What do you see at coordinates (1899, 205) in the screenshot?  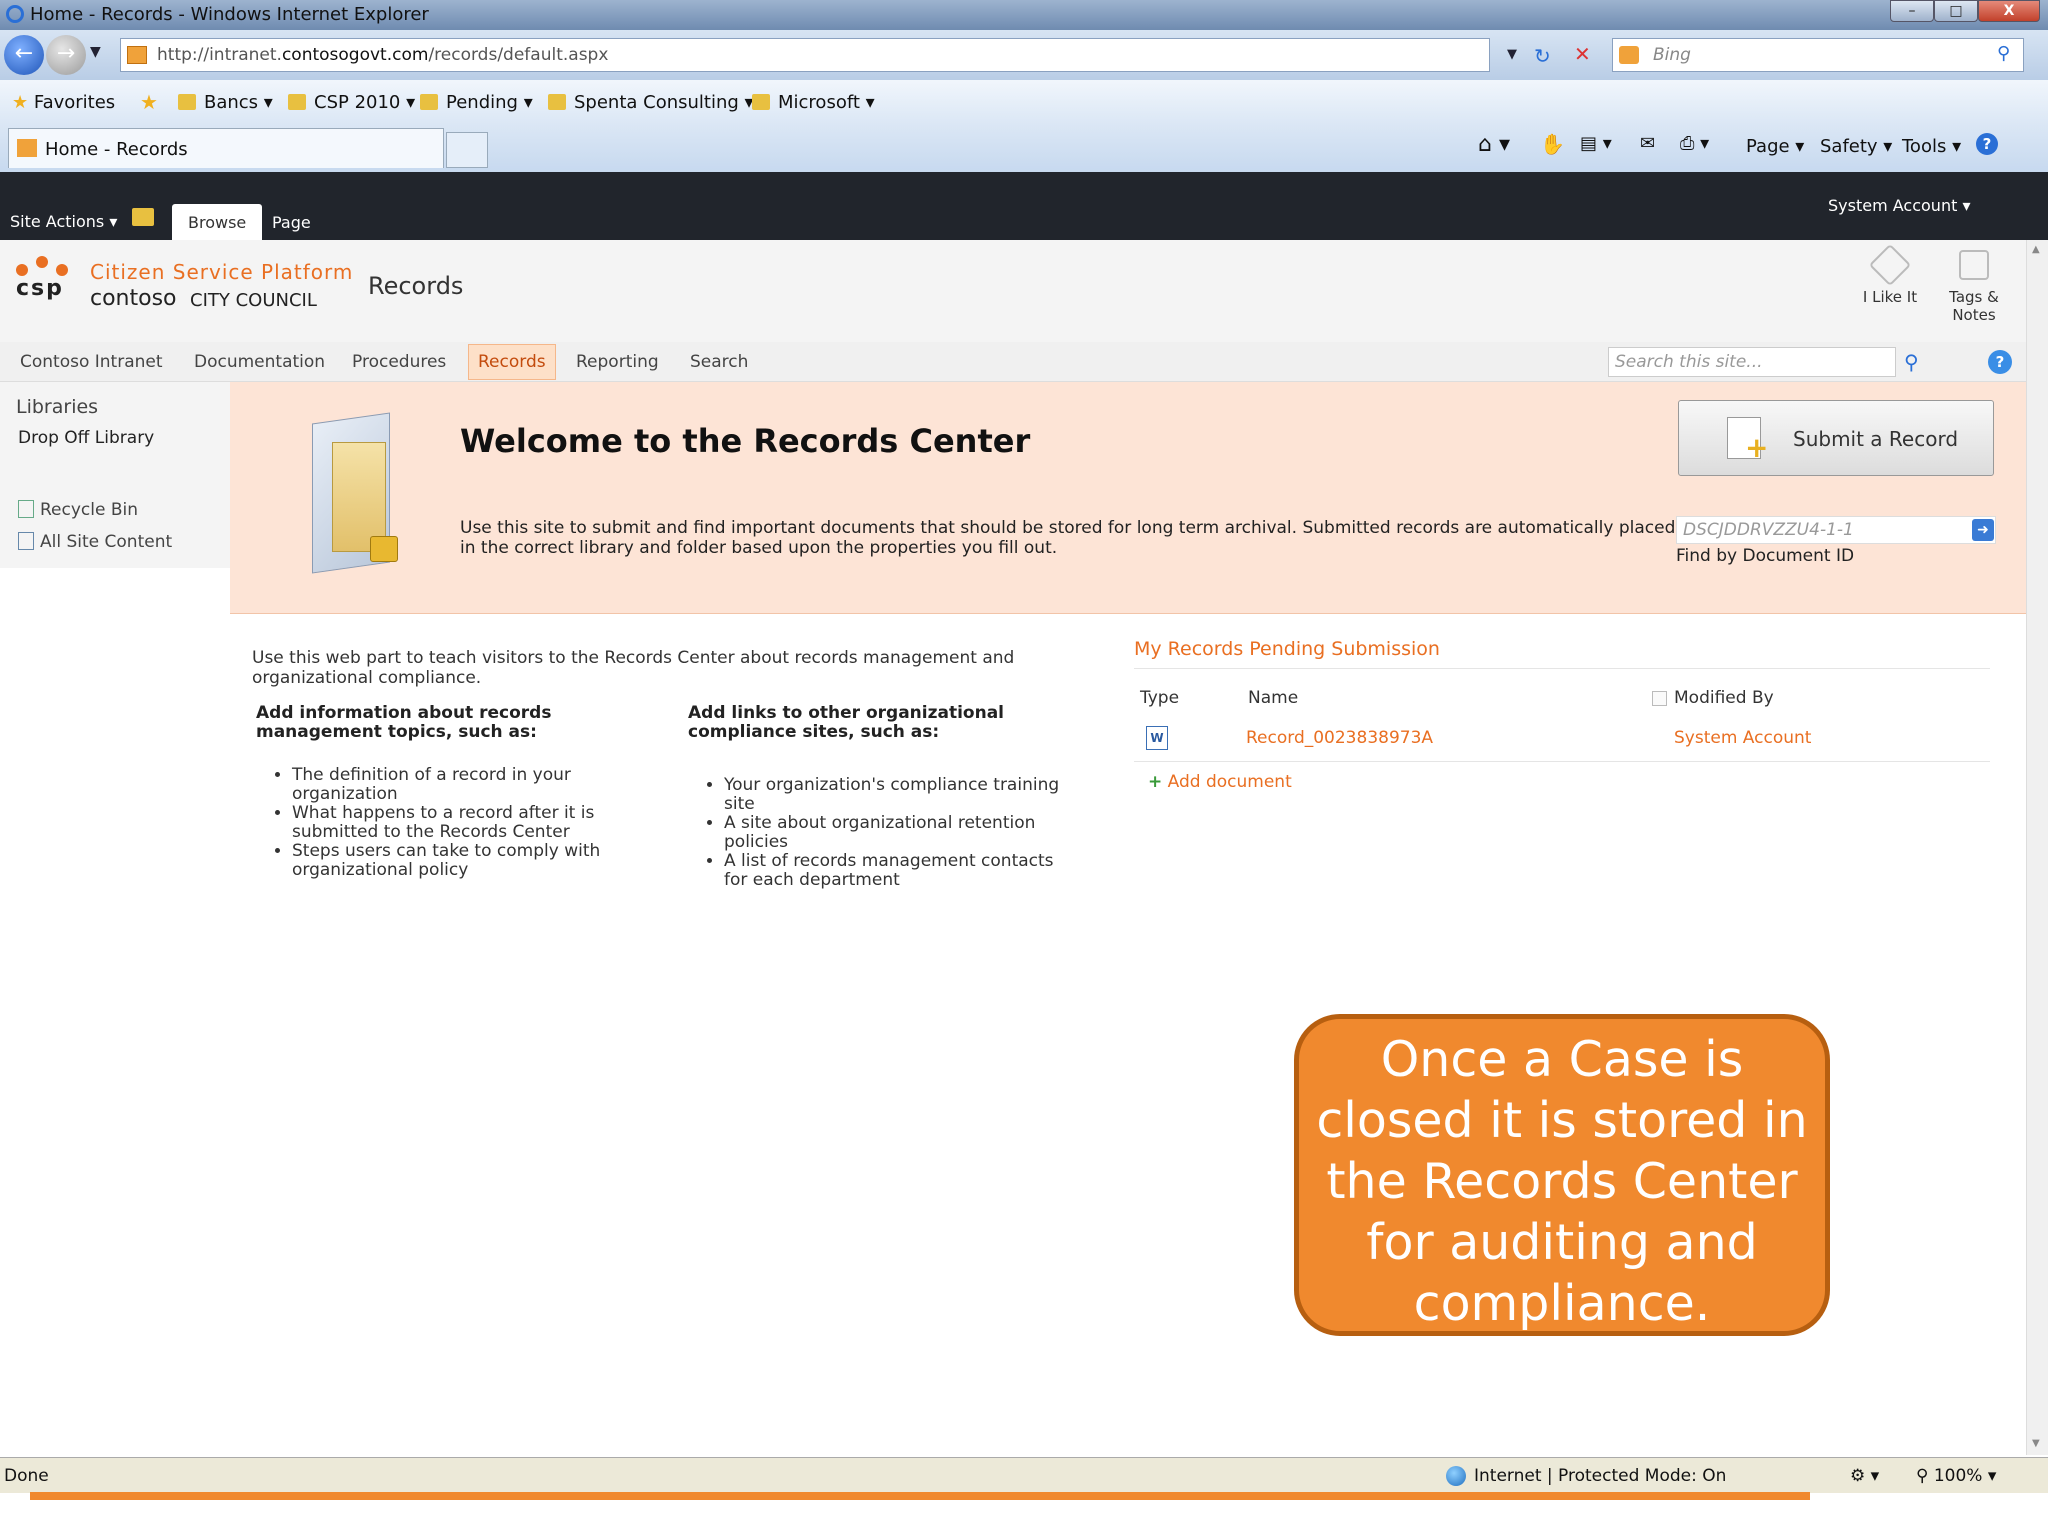 I see `user-menu: System Account ▾` at bounding box center [1899, 205].